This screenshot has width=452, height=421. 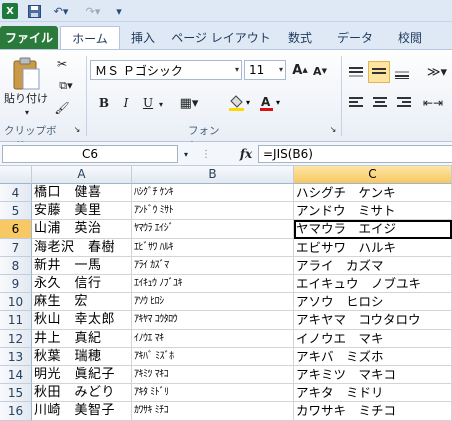 I want to click on tab-formulas: 数式, so click(x=300, y=37).